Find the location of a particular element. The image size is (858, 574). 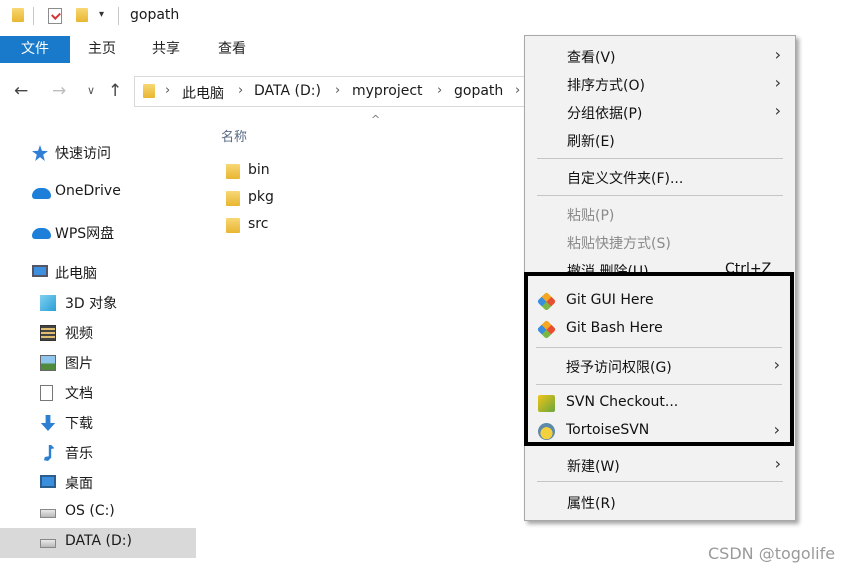

sidebar-item: 文档 is located at coordinates (98, 393).